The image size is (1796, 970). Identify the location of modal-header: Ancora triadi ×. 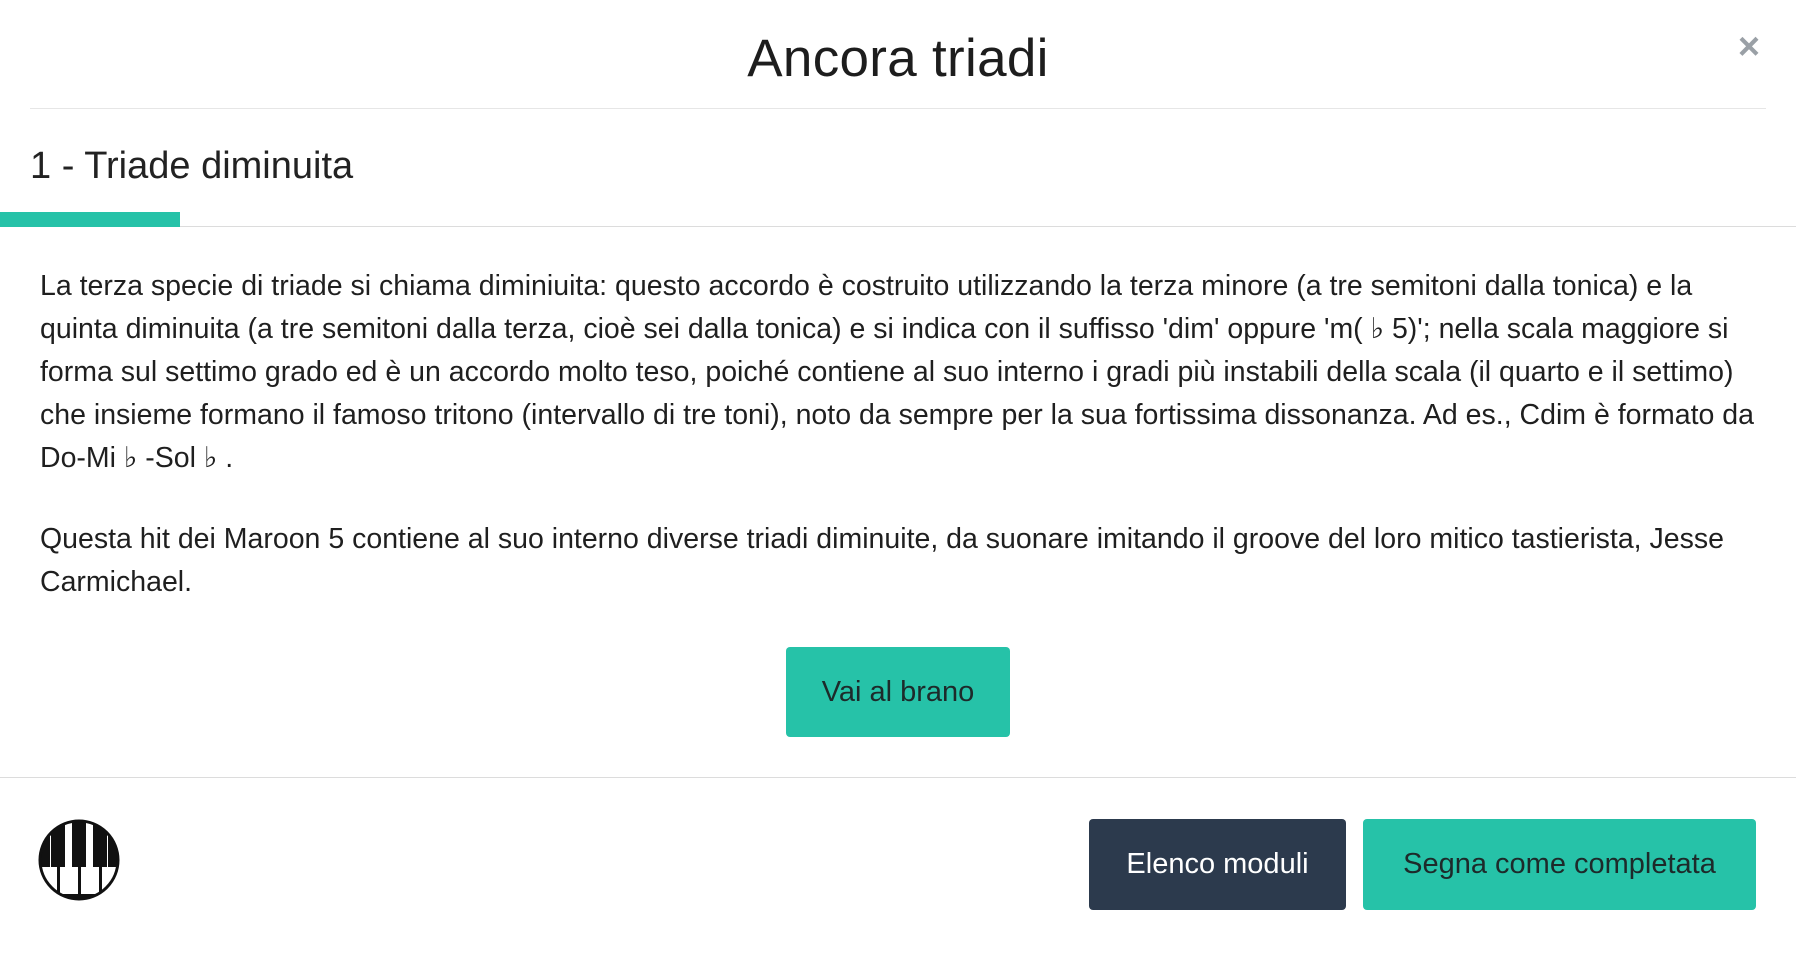
(898, 54).